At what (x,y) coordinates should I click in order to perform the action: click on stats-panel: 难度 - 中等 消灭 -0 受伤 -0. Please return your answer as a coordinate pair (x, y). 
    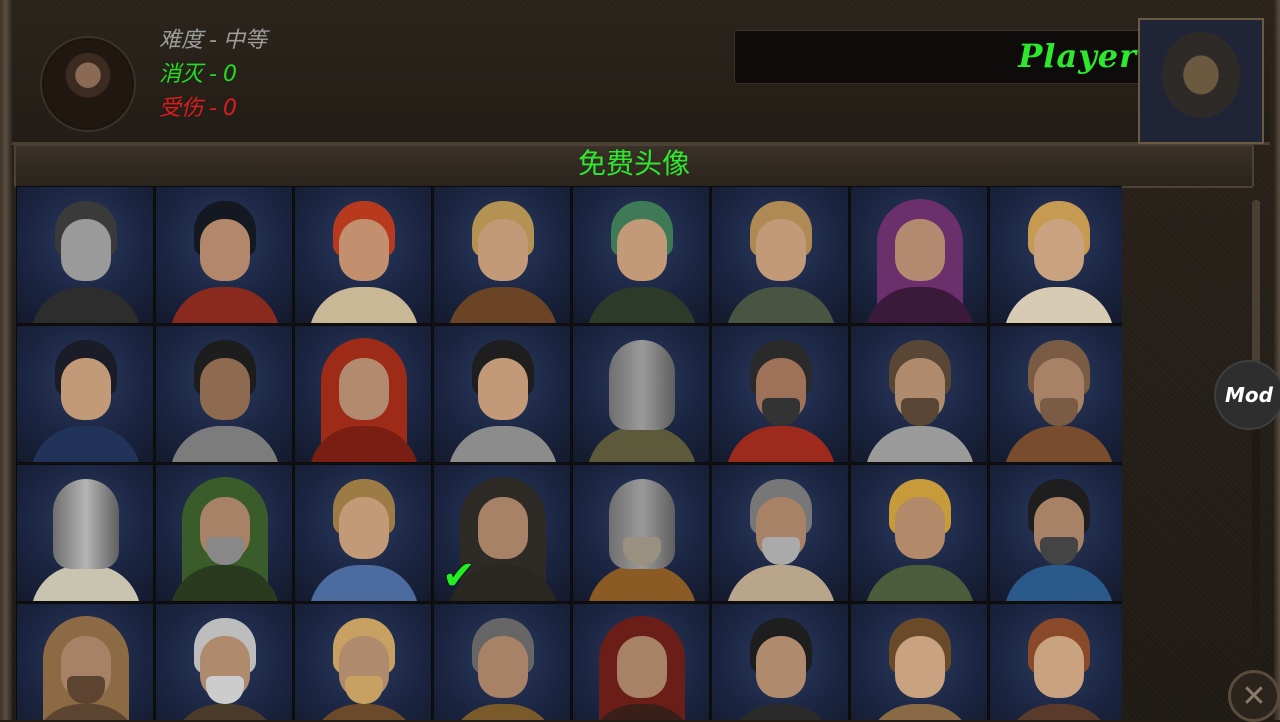
    Looking at the image, I should click on (213, 75).